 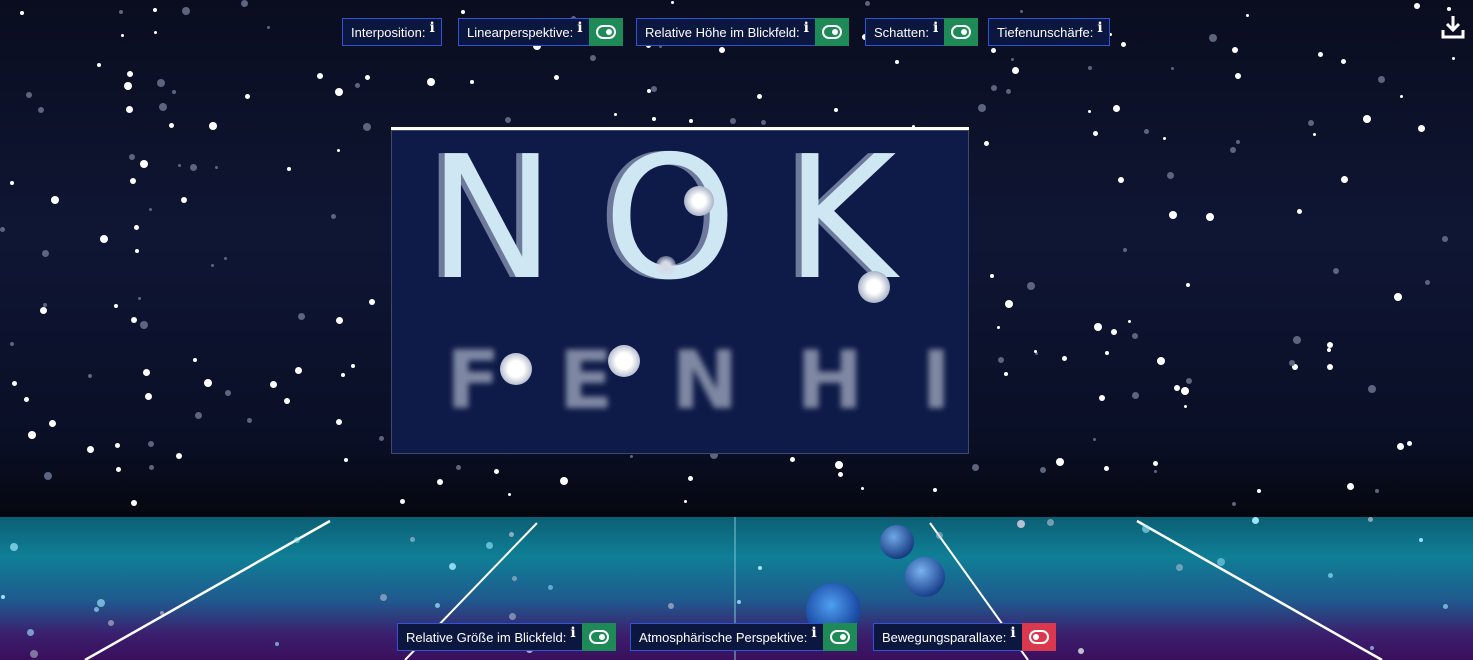 What do you see at coordinates (723, 637) in the screenshot?
I see `control-label: Atmosphärische Perspektive:` at bounding box center [723, 637].